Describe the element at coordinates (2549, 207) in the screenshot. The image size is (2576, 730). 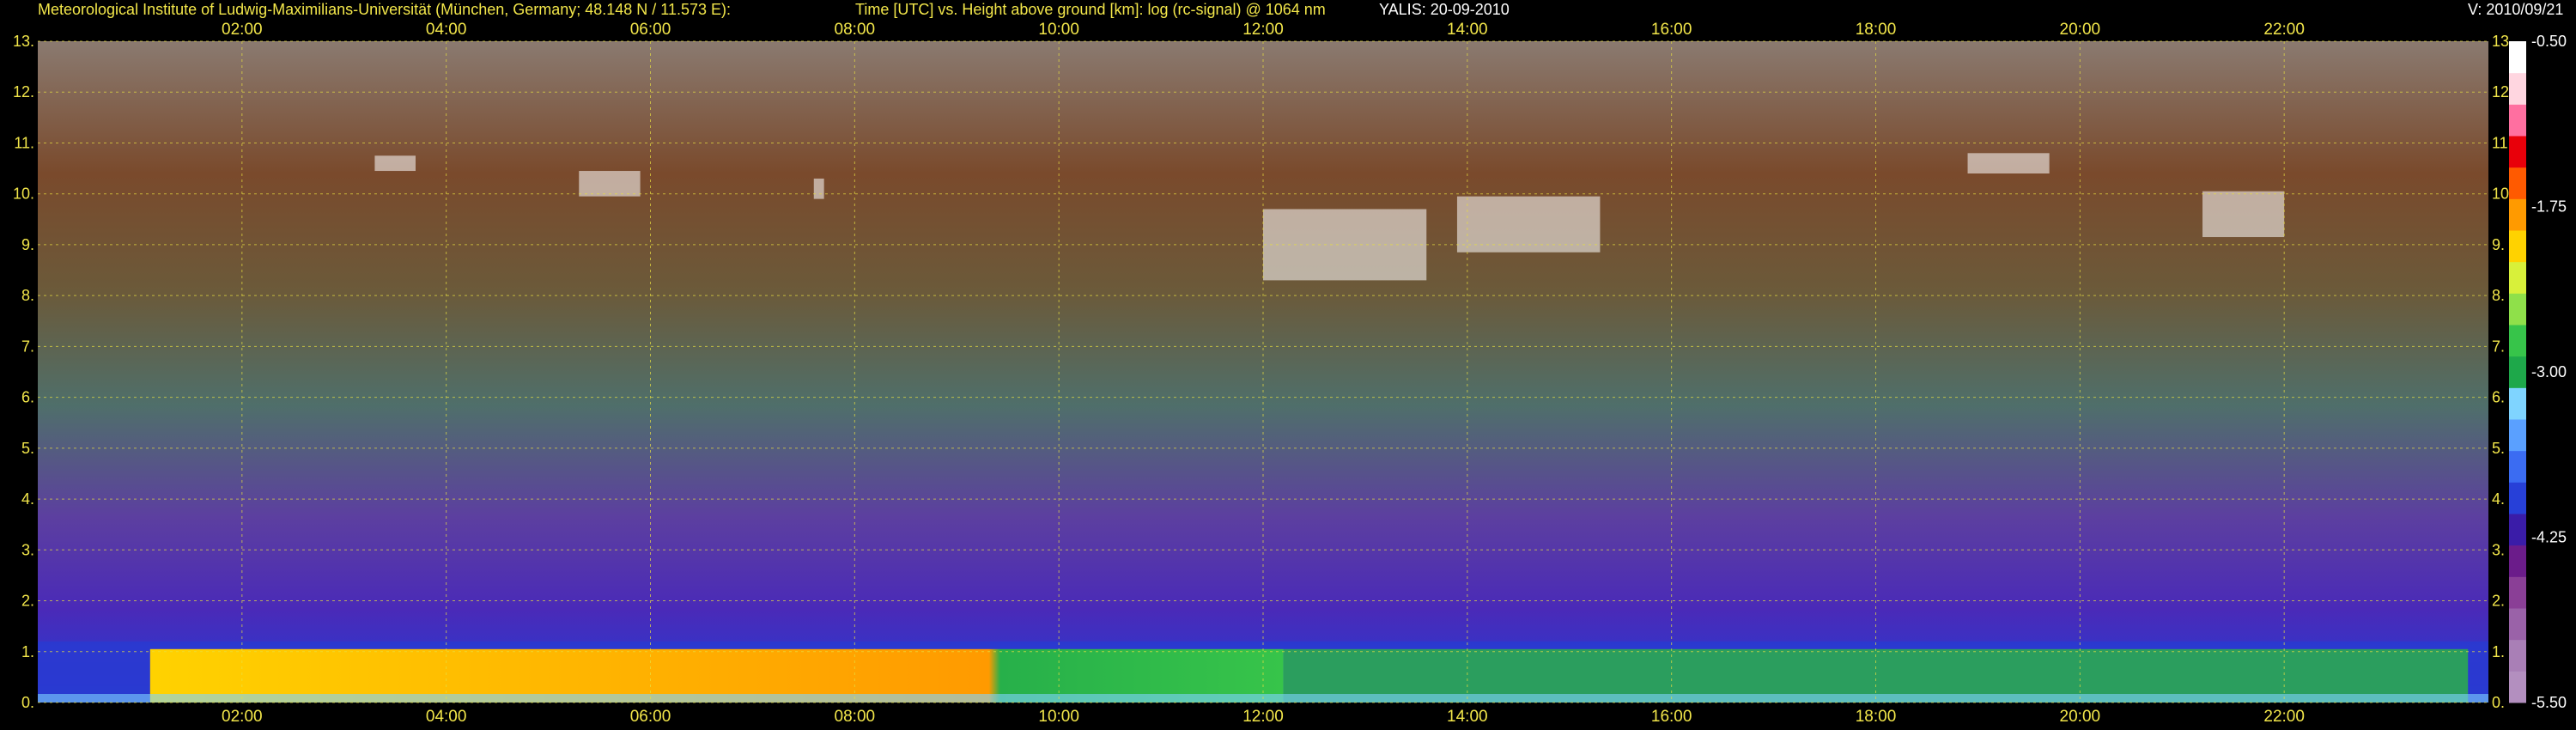
I see `colorbar-tick-label: -1.75` at that location.